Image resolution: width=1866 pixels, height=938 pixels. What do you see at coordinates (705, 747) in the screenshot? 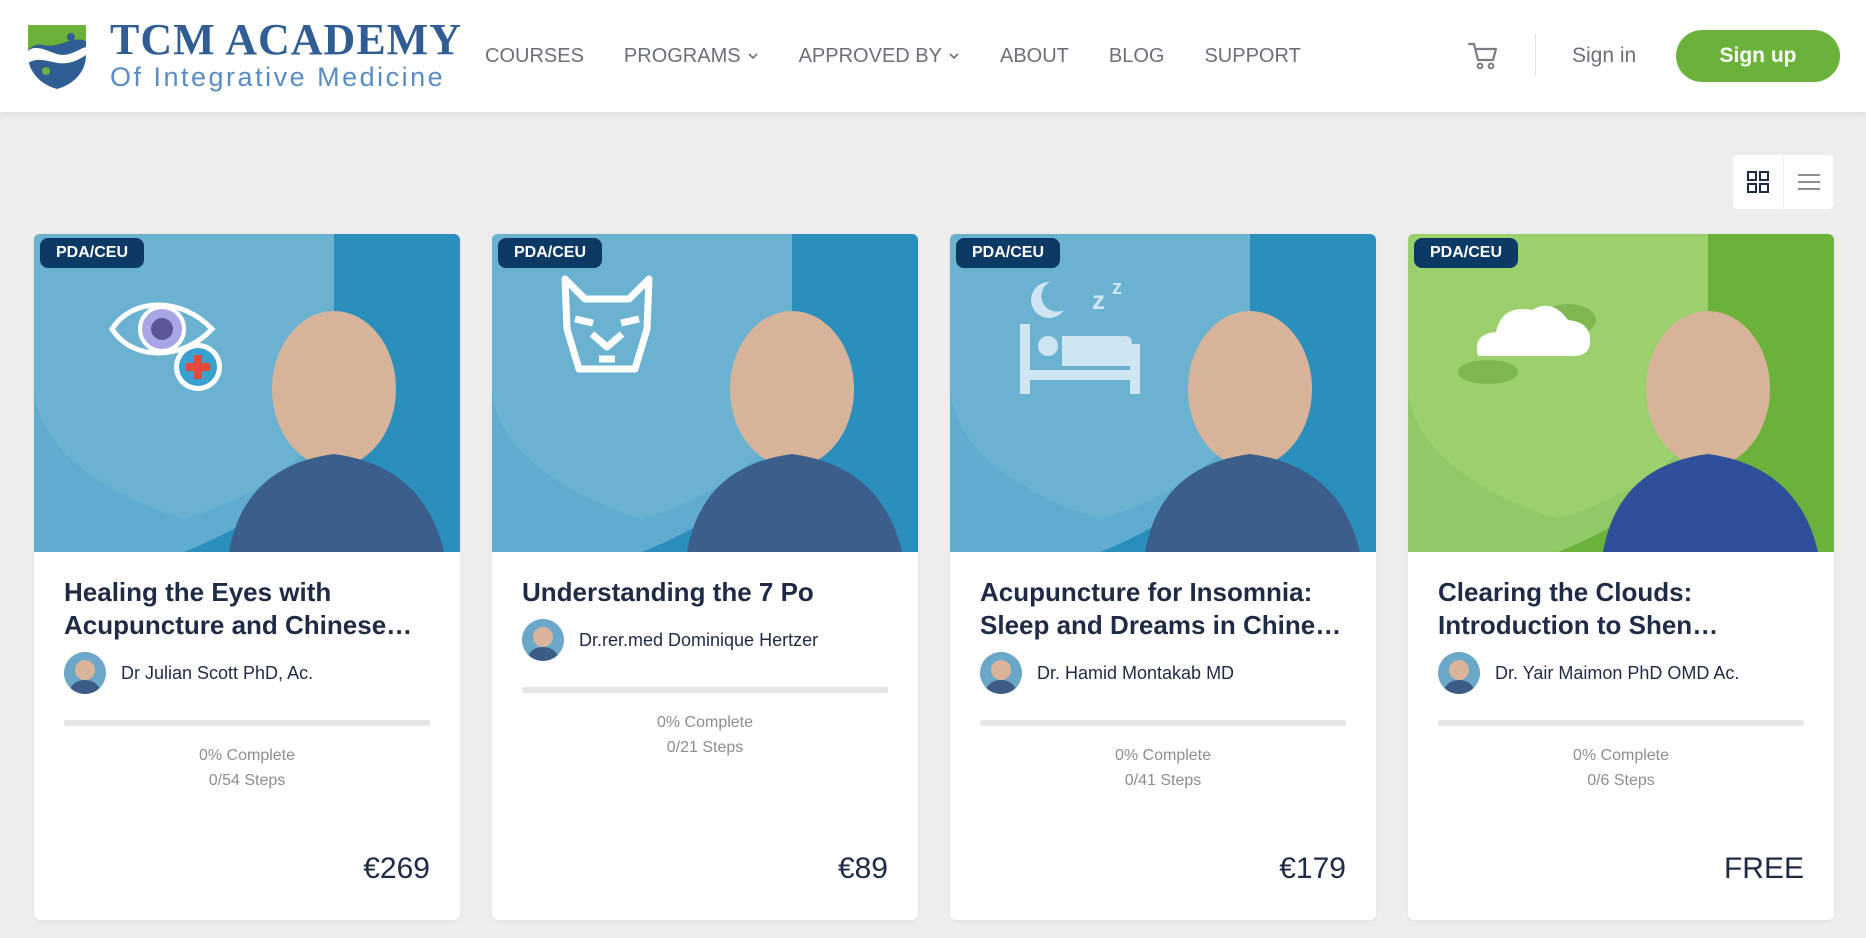
I see `progress-steps-text: 0/21 Steps` at bounding box center [705, 747].